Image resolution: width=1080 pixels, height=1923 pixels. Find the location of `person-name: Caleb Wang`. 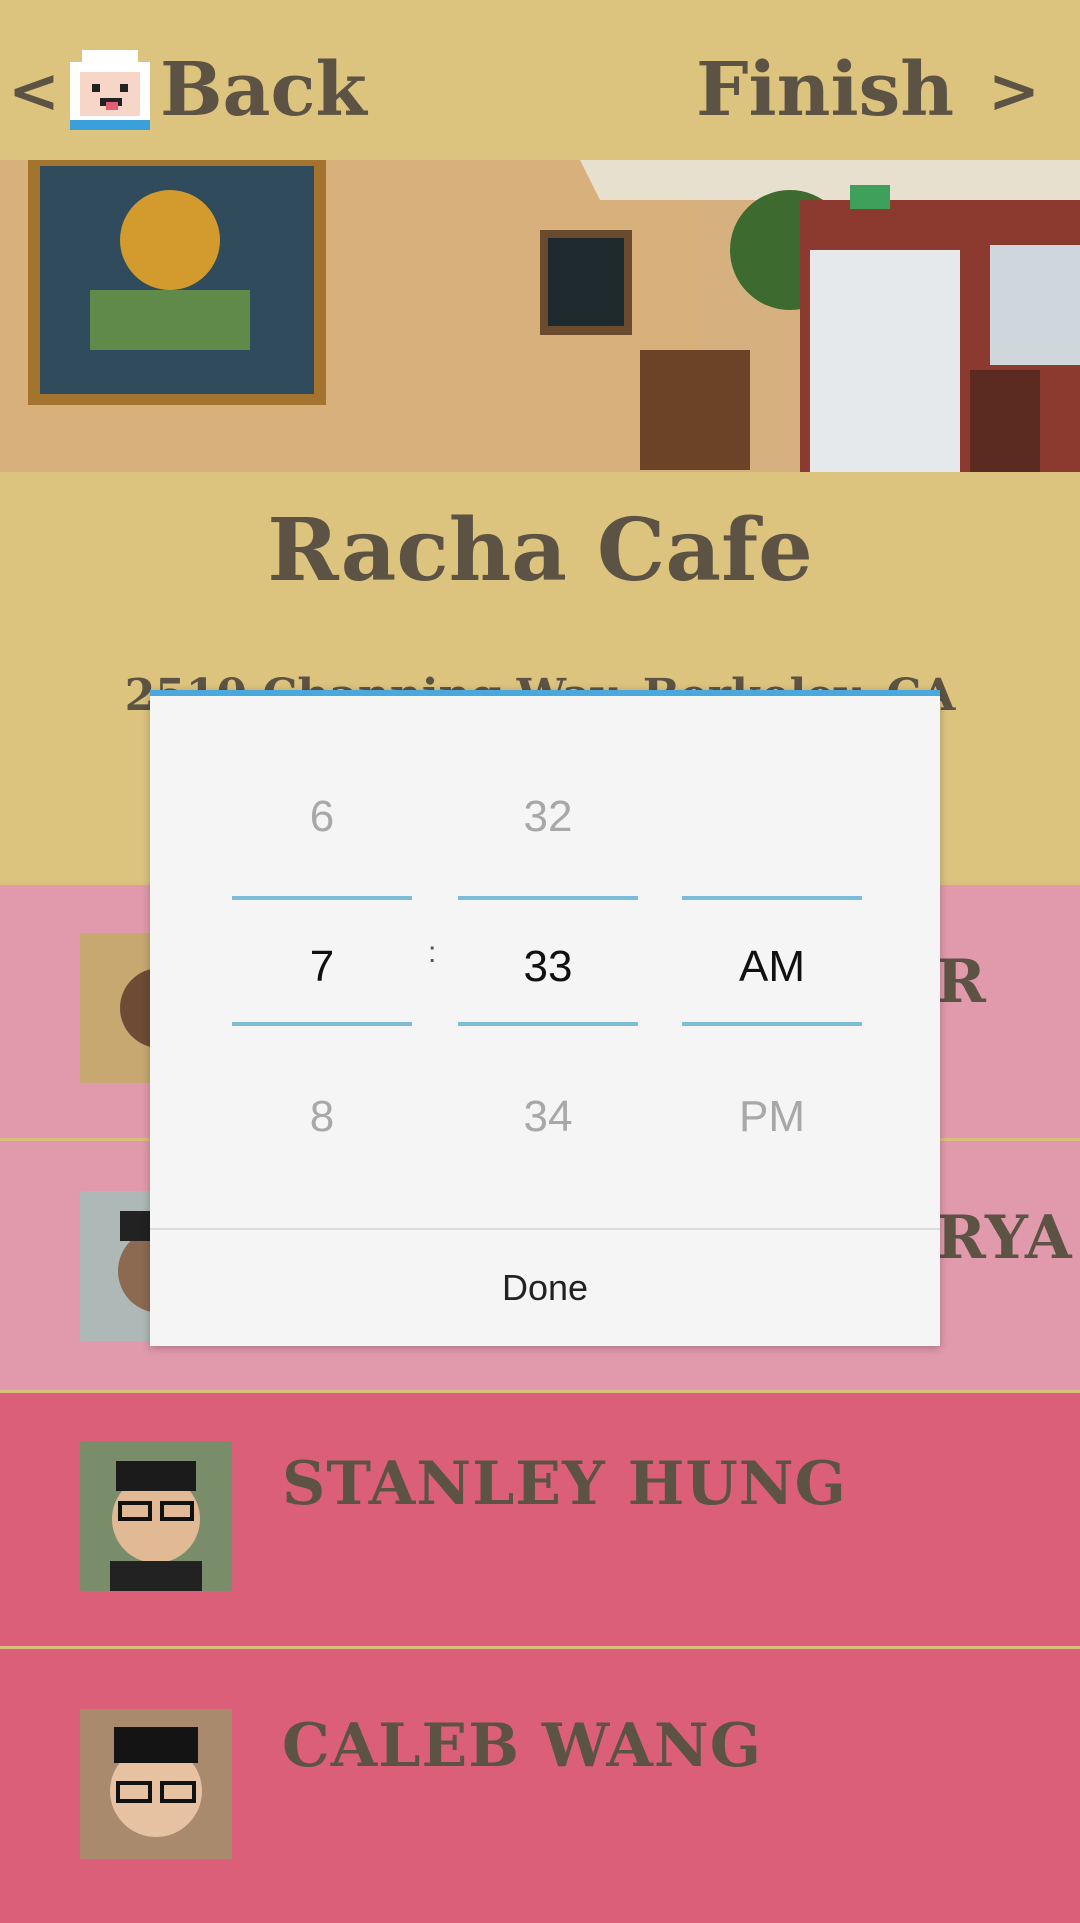

person-name: Caleb Wang is located at coordinates (522, 1746).